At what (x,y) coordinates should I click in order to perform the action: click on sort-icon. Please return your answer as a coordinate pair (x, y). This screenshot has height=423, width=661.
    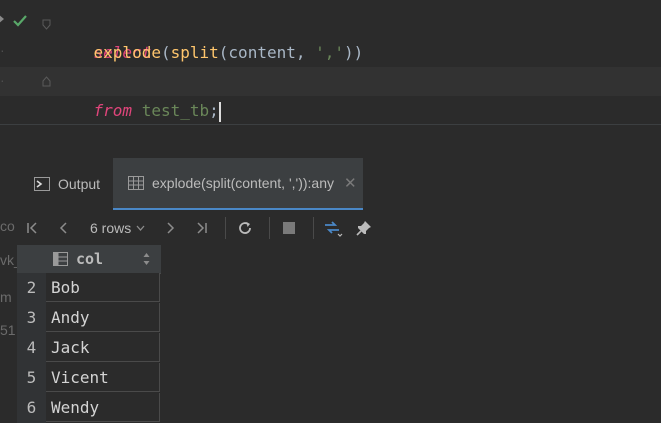
    Looking at the image, I should click on (146, 259).